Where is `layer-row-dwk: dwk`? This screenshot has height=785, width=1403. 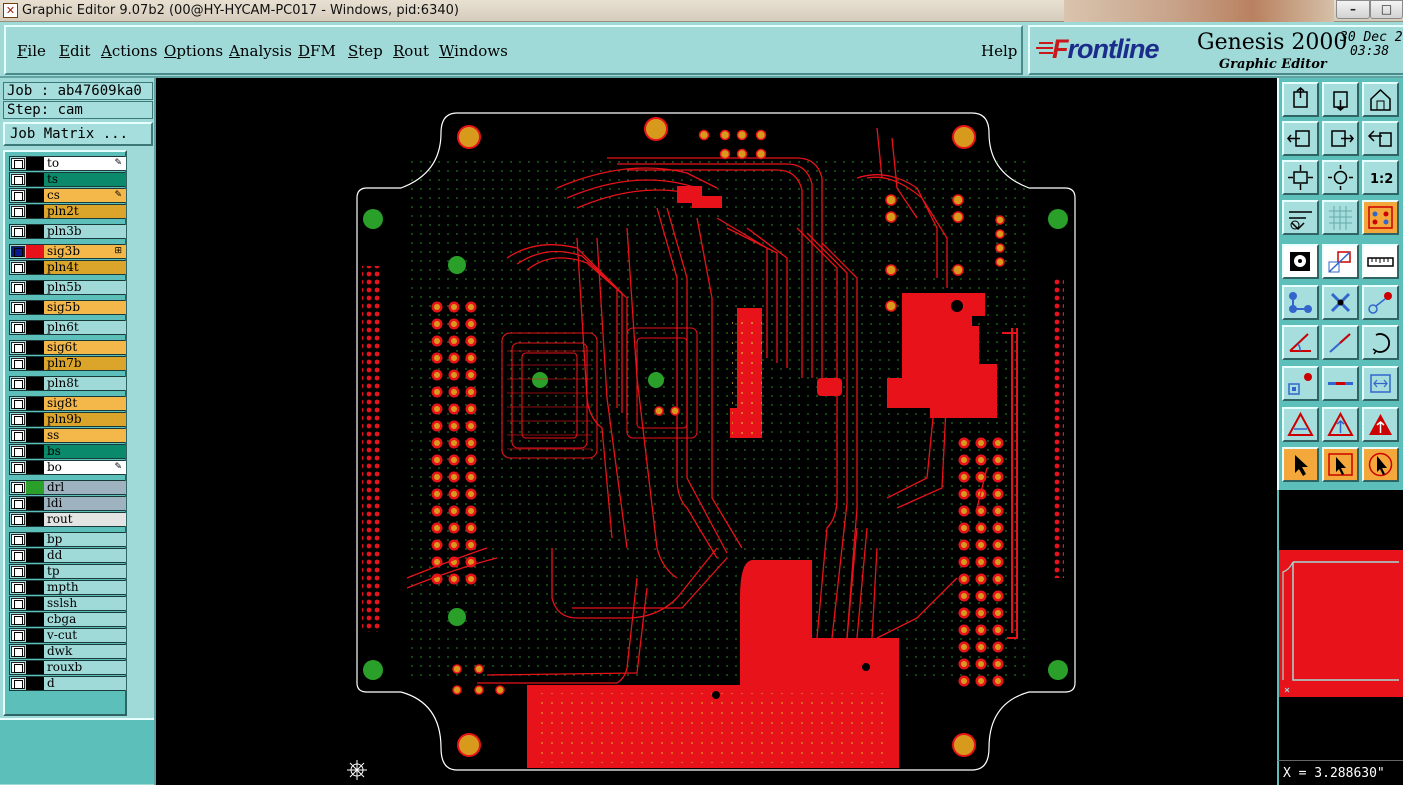 layer-row-dwk: dwk is located at coordinates (67, 651).